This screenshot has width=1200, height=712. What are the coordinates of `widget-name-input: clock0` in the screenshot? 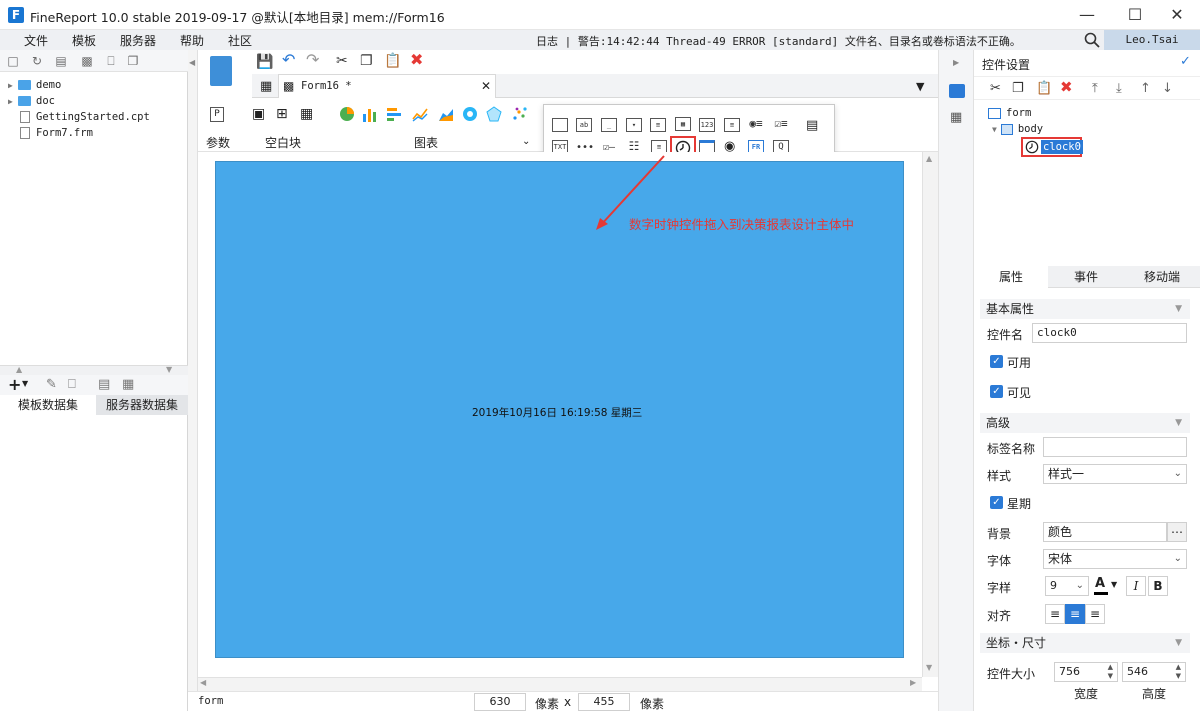 It's located at (1109, 333).